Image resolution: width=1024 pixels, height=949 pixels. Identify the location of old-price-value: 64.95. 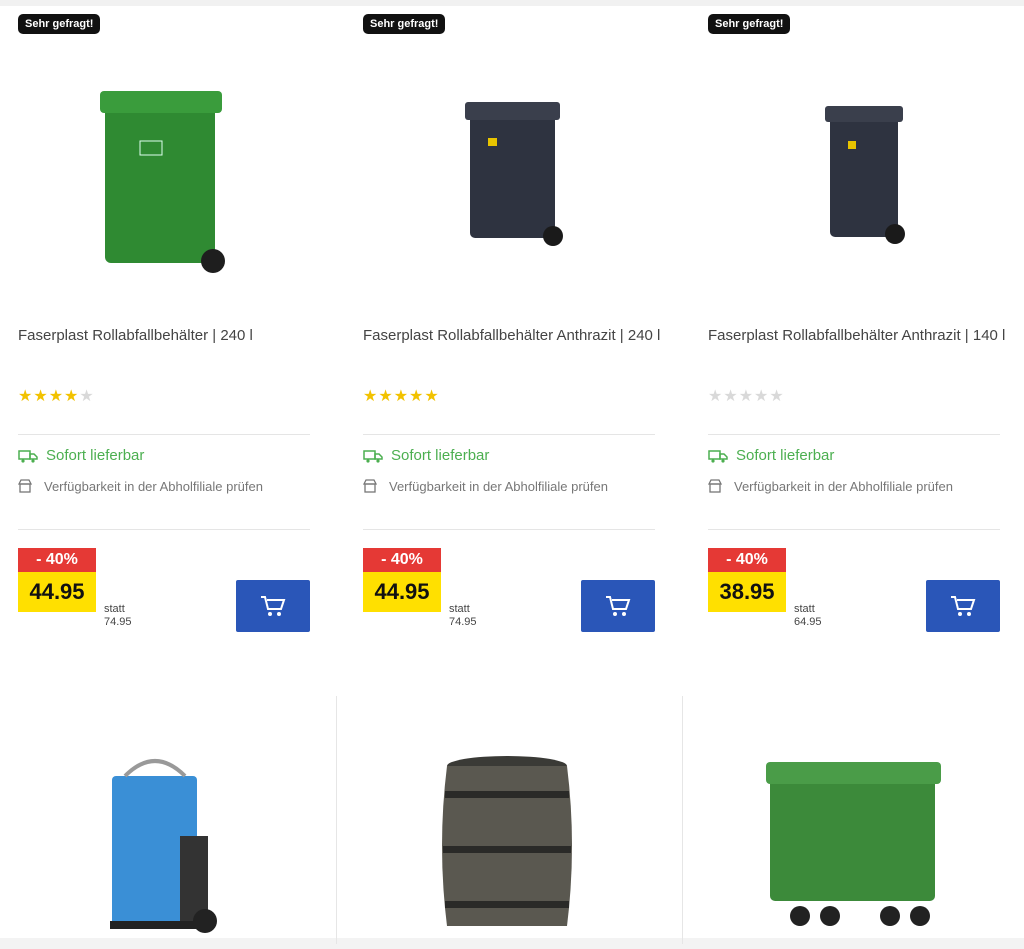
(808, 622).